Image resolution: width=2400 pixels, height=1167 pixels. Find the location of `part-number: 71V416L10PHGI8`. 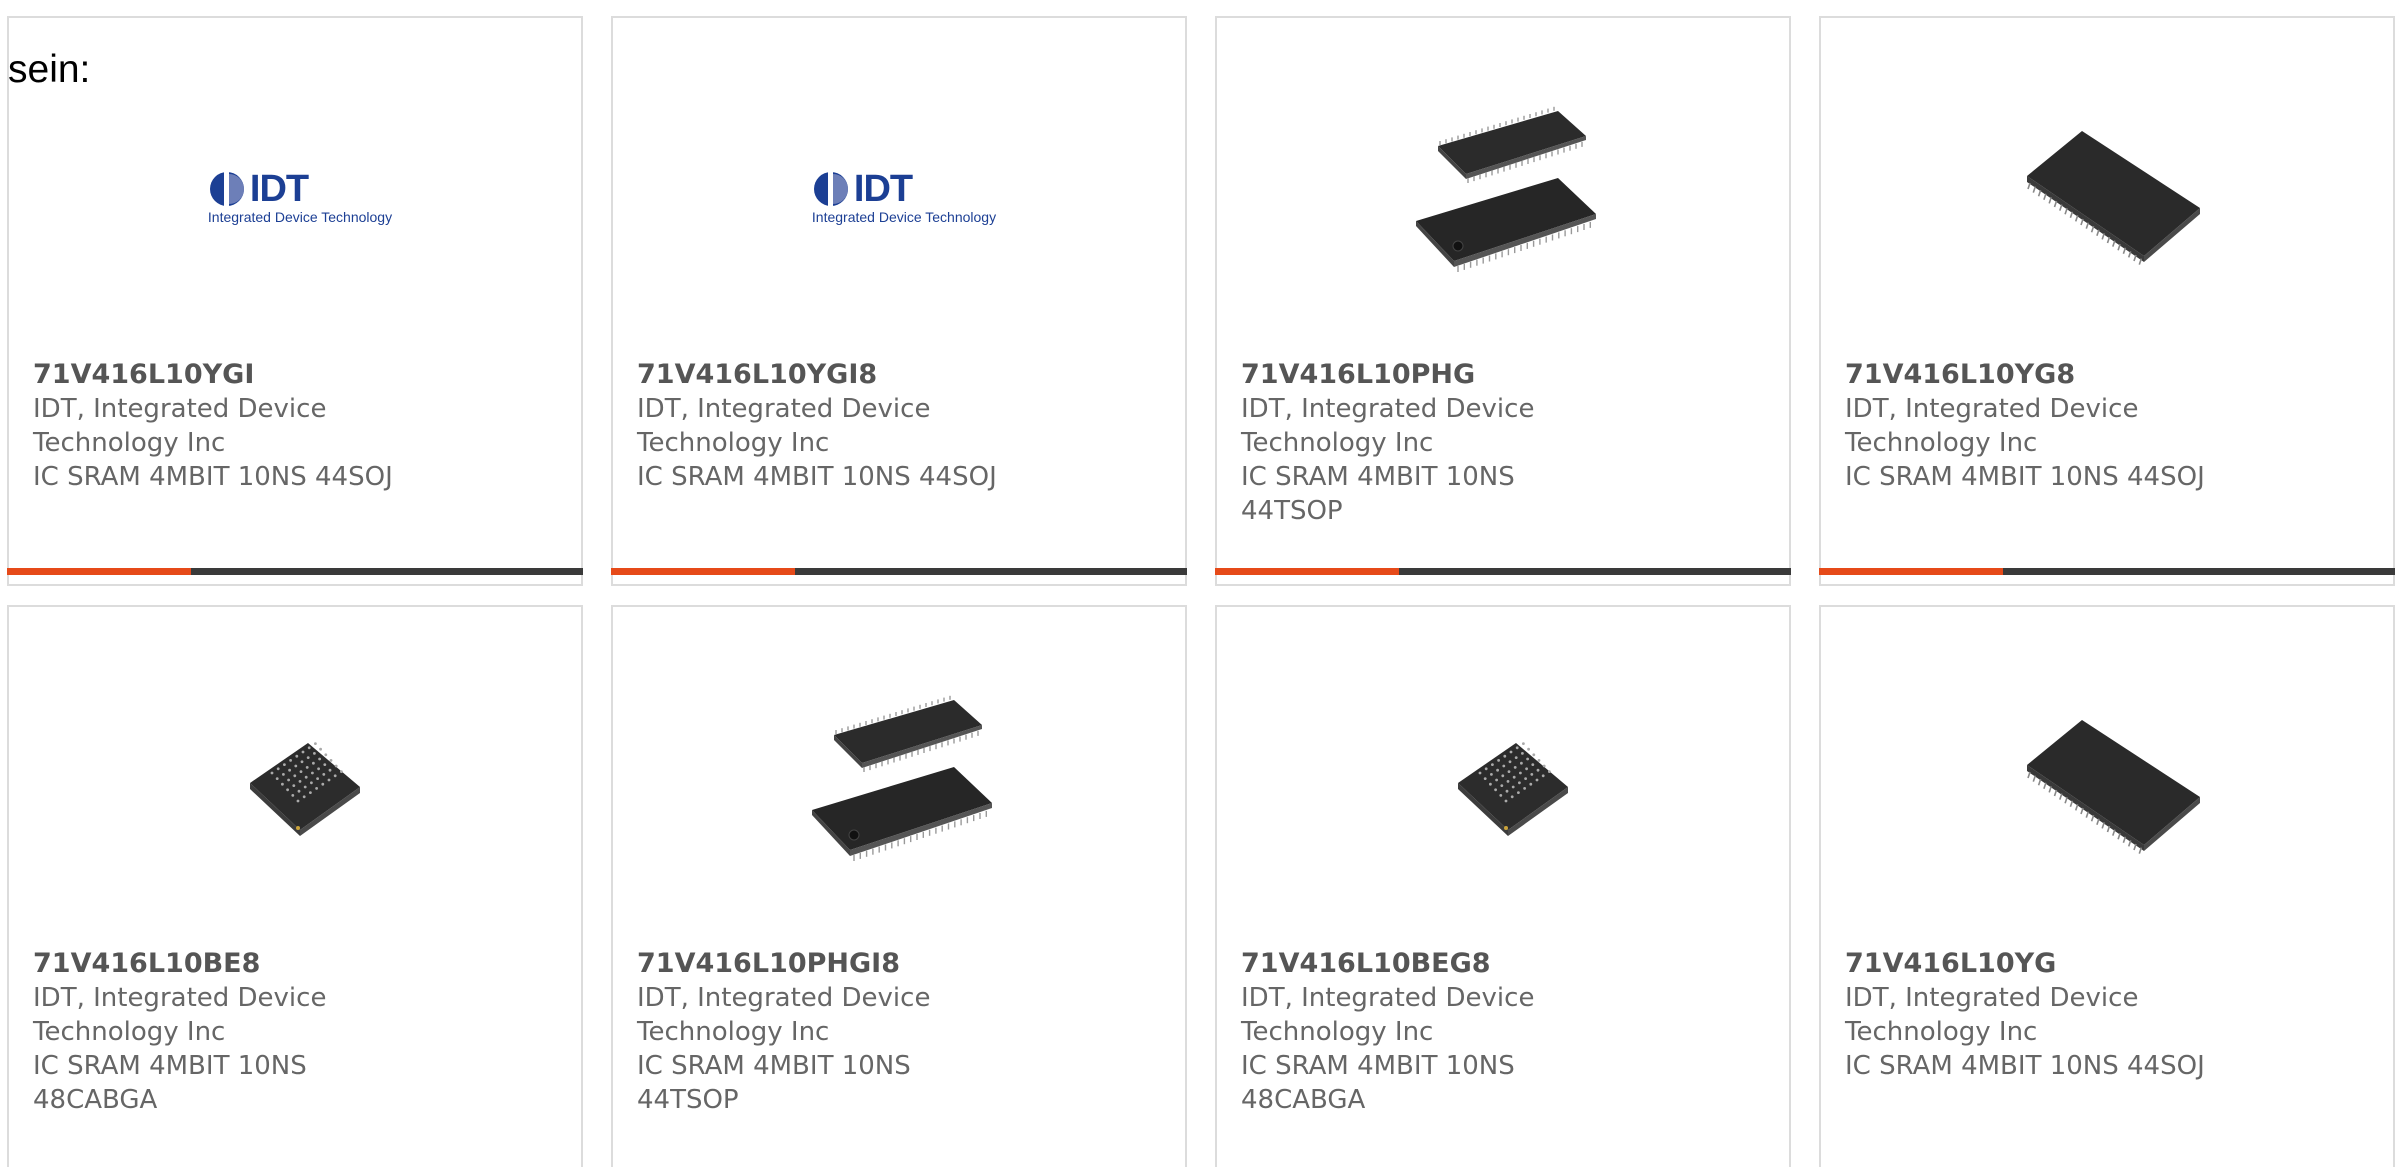

part-number: 71V416L10PHGI8 is located at coordinates (817, 964).